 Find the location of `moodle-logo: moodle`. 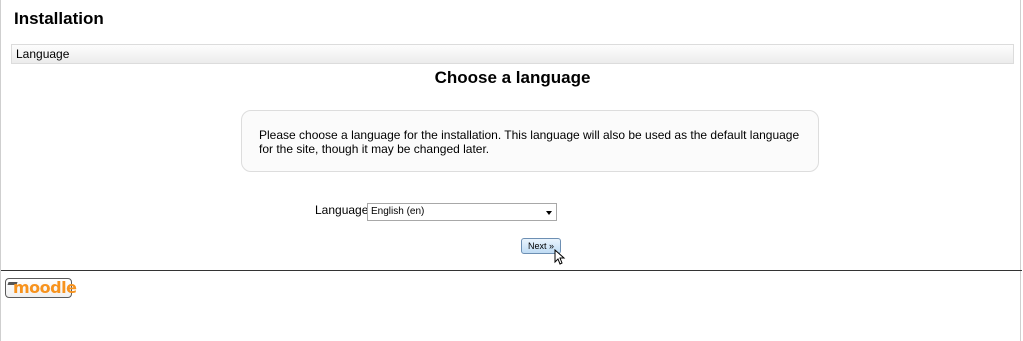

moodle-logo: moodle is located at coordinates (41, 288).